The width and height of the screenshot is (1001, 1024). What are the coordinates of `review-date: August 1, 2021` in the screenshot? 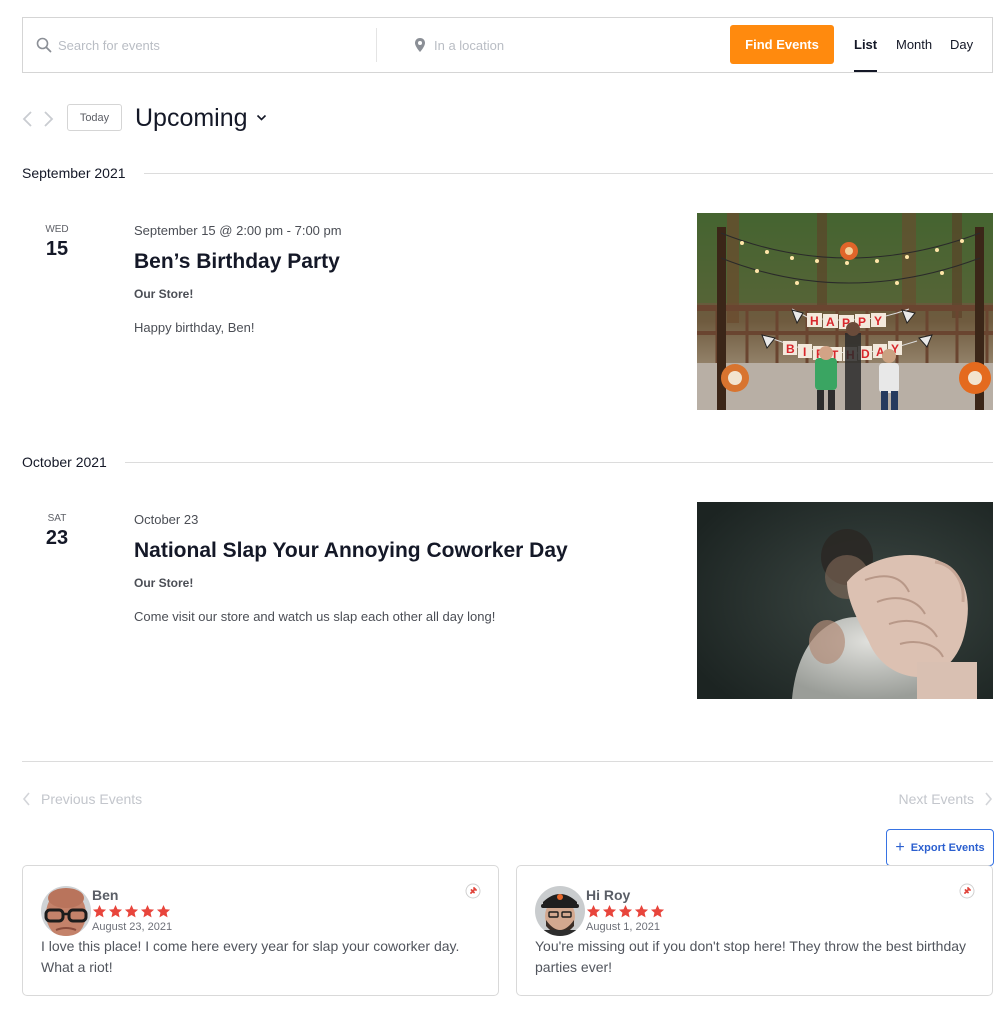 It's located at (623, 927).